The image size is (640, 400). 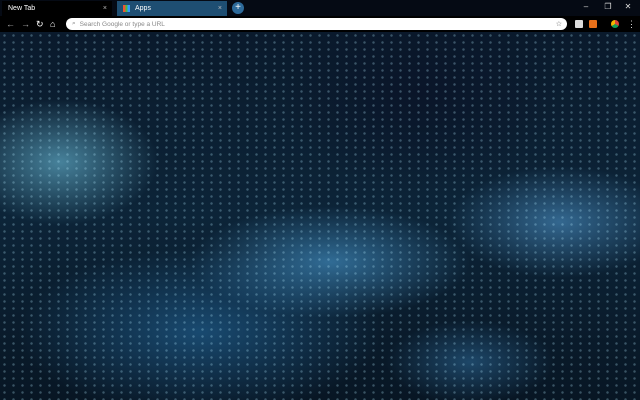 What do you see at coordinates (559, 24) in the screenshot?
I see `bookmark-star-icon: ☆` at bounding box center [559, 24].